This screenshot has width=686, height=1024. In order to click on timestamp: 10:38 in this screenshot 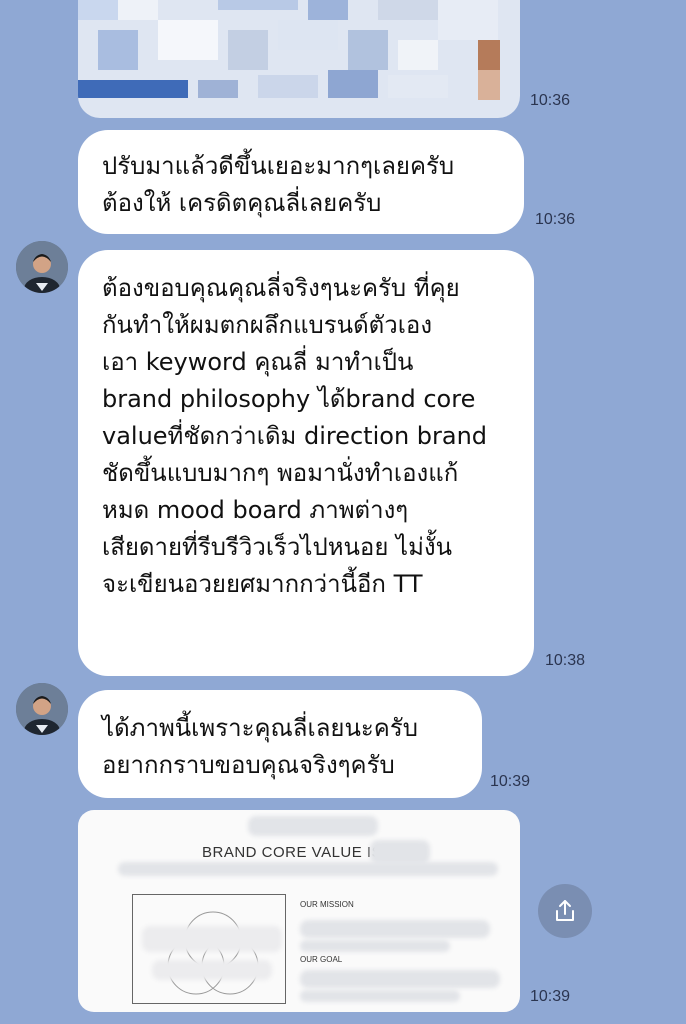, I will do `click(565, 660)`.